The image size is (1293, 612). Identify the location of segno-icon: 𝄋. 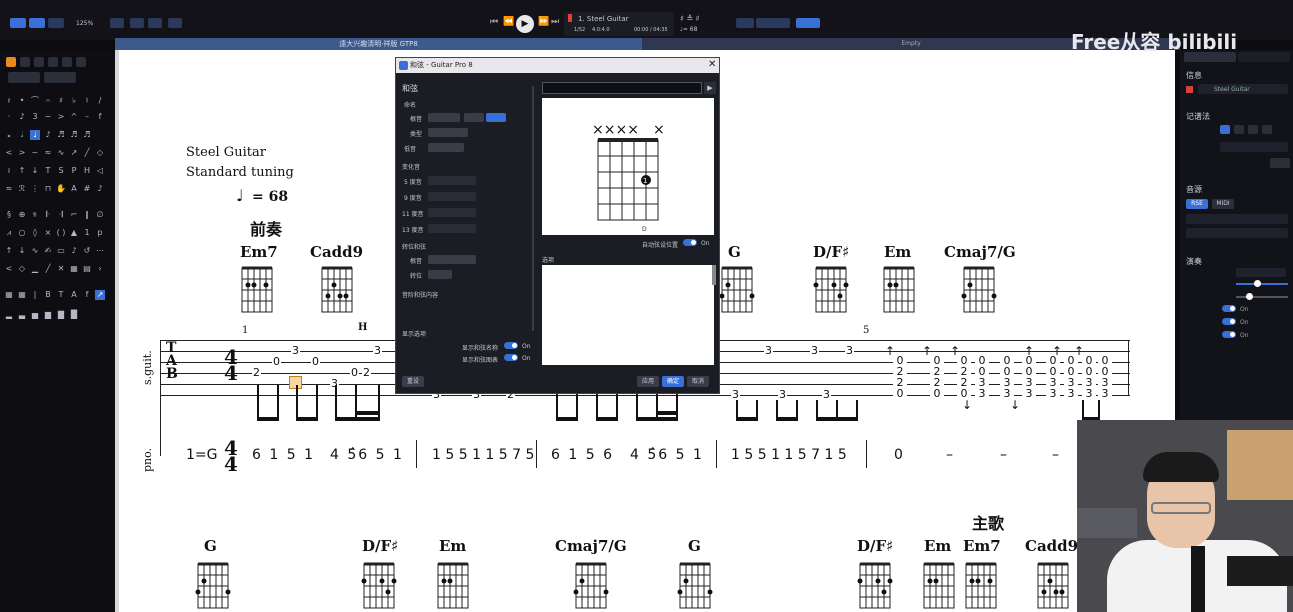
(35, 215).